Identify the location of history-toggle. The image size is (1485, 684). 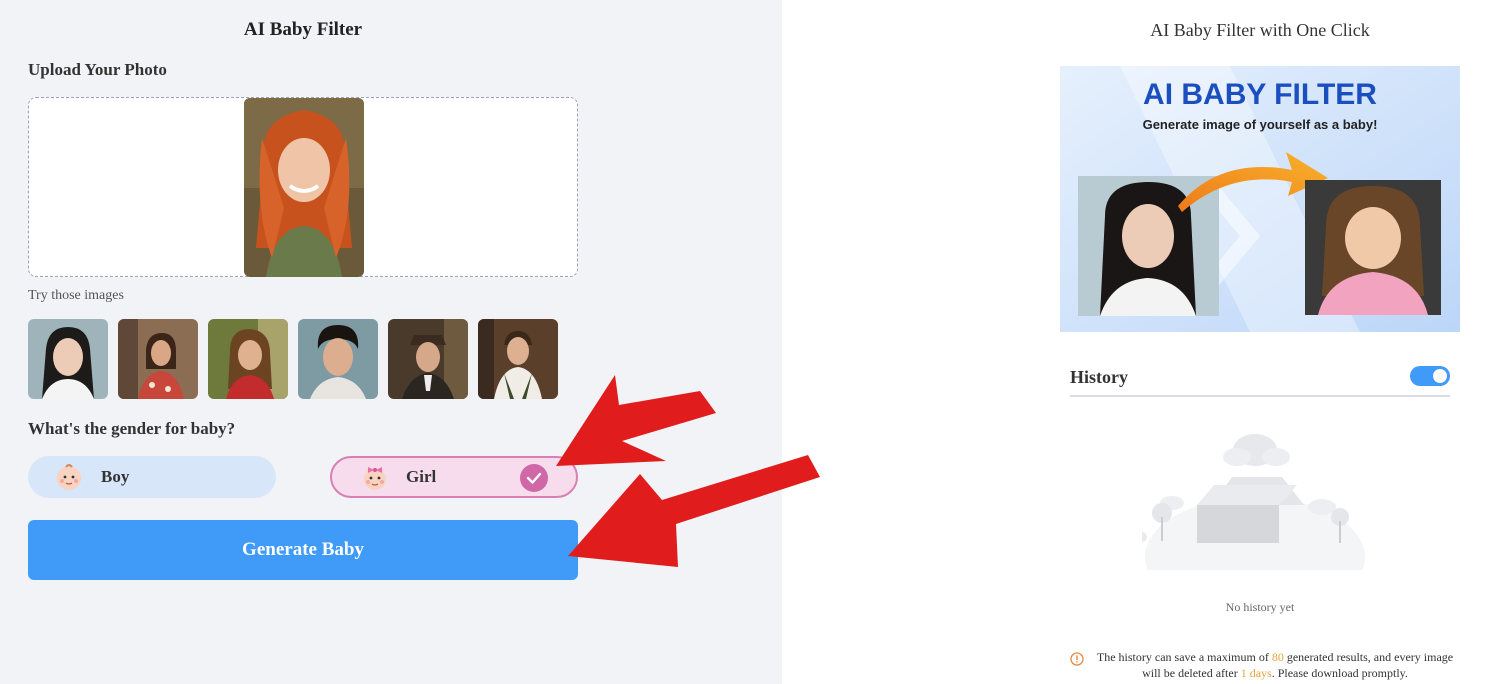
(1430, 376).